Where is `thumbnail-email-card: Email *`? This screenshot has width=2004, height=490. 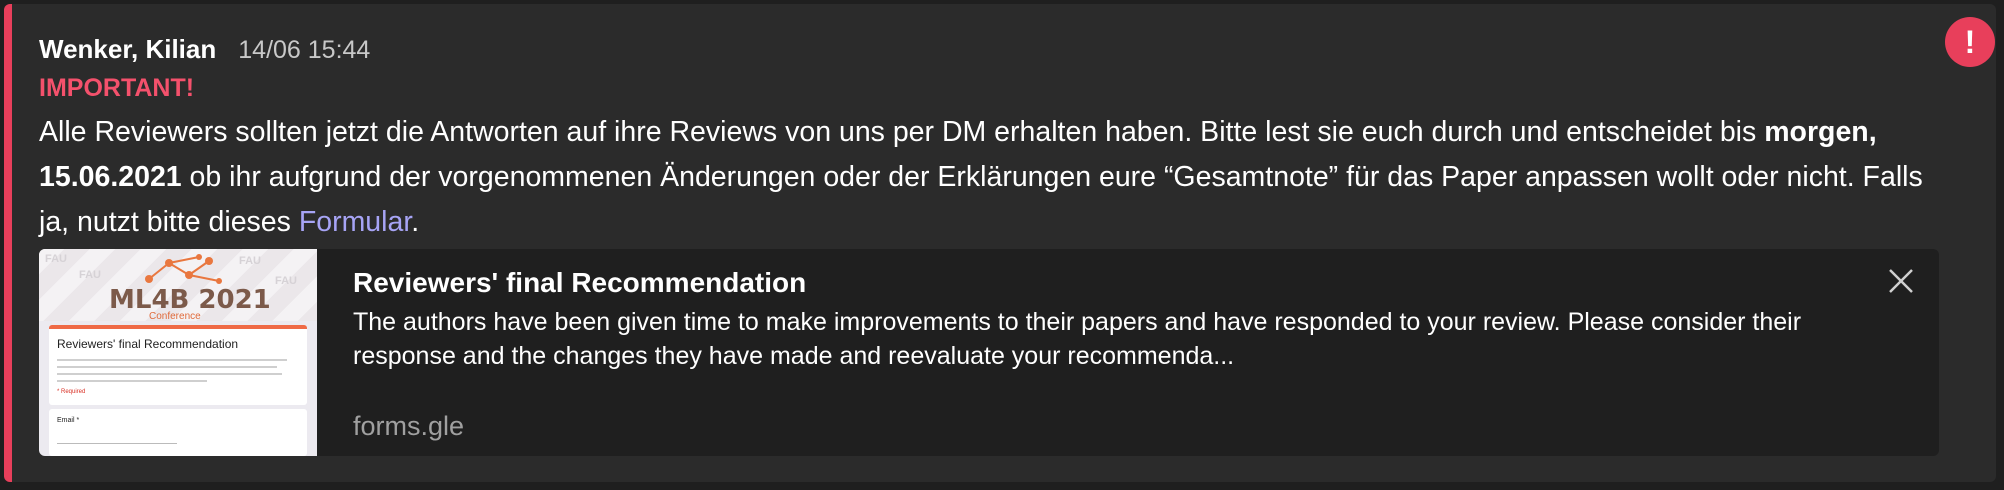 thumbnail-email-card: Email * is located at coordinates (178, 432).